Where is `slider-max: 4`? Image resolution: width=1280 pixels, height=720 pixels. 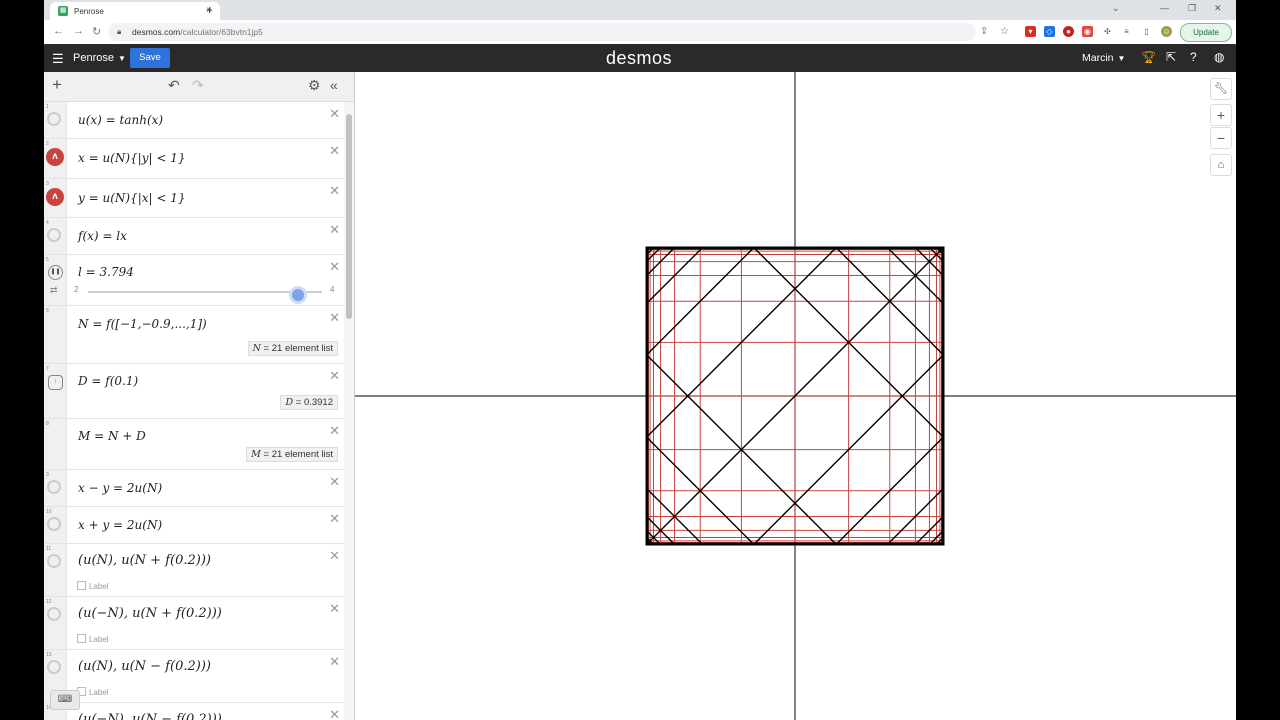 slider-max: 4 is located at coordinates (332, 289).